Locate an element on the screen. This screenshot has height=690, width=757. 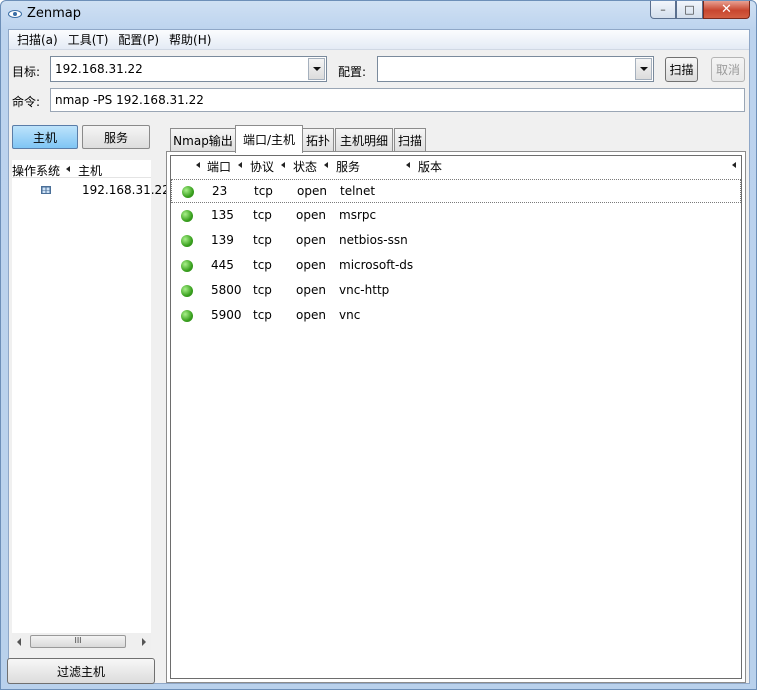
maximize-icon: □ is located at coordinates (689, 9).